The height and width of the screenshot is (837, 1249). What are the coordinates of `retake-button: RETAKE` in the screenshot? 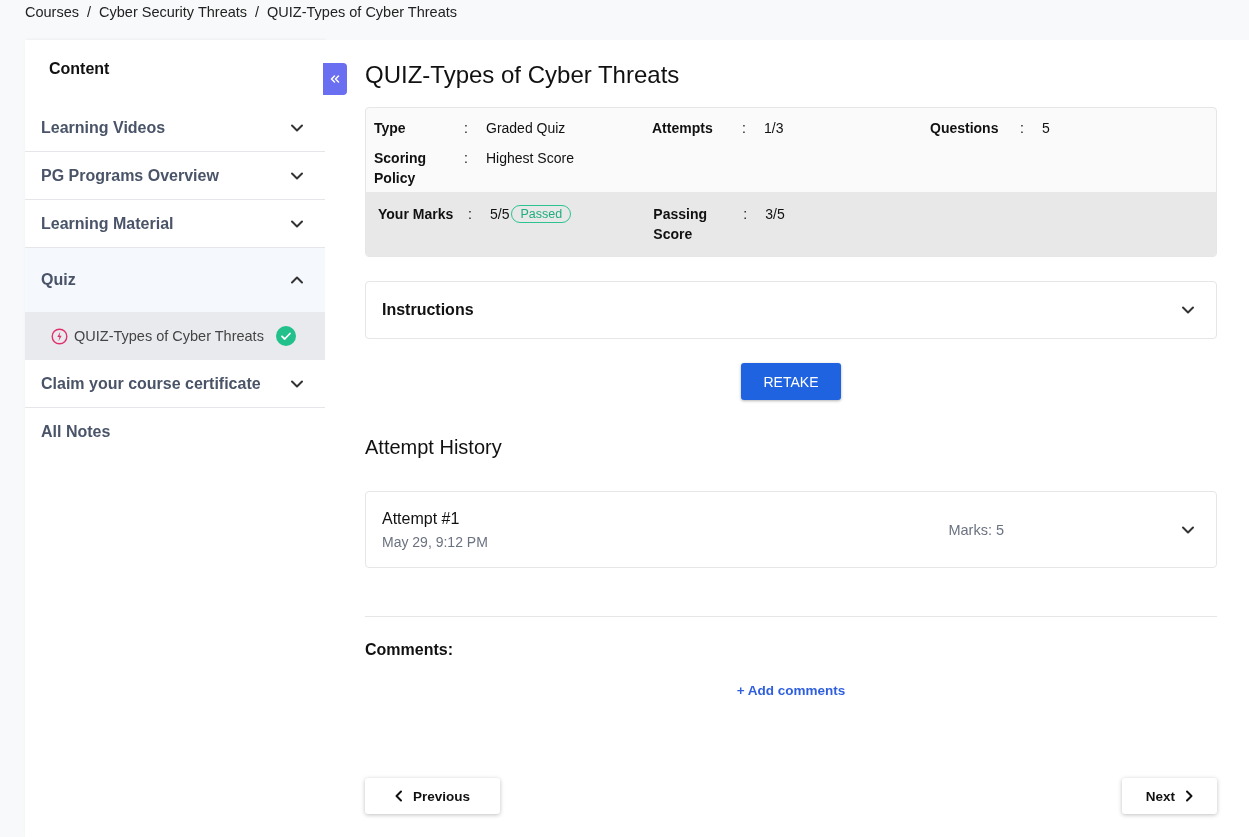 It's located at (791, 381).